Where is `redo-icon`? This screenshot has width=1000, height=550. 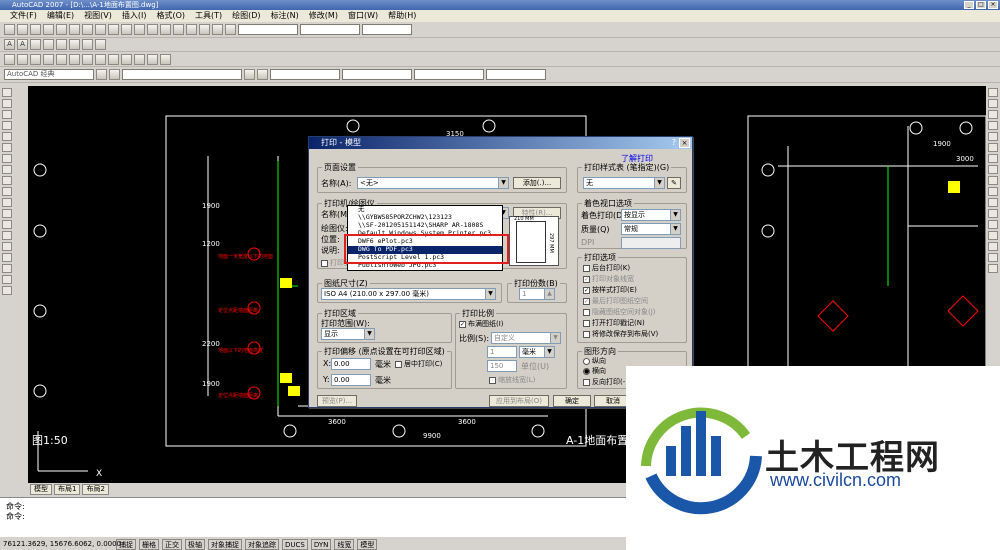 redo-icon is located at coordinates (152, 29).